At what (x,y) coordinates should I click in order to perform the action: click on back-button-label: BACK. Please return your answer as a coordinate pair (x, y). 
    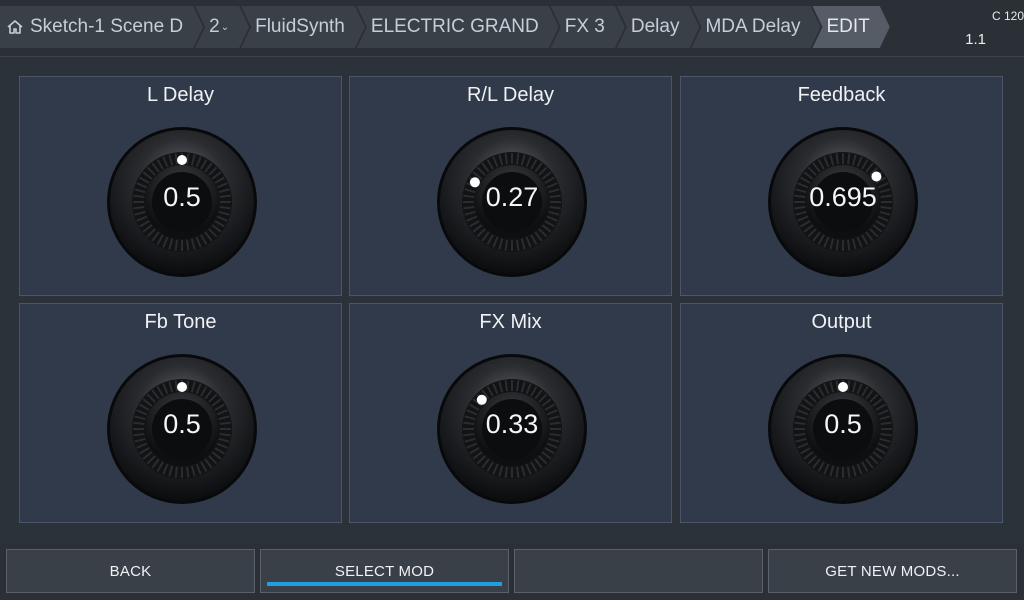
    Looking at the image, I should click on (130, 571).